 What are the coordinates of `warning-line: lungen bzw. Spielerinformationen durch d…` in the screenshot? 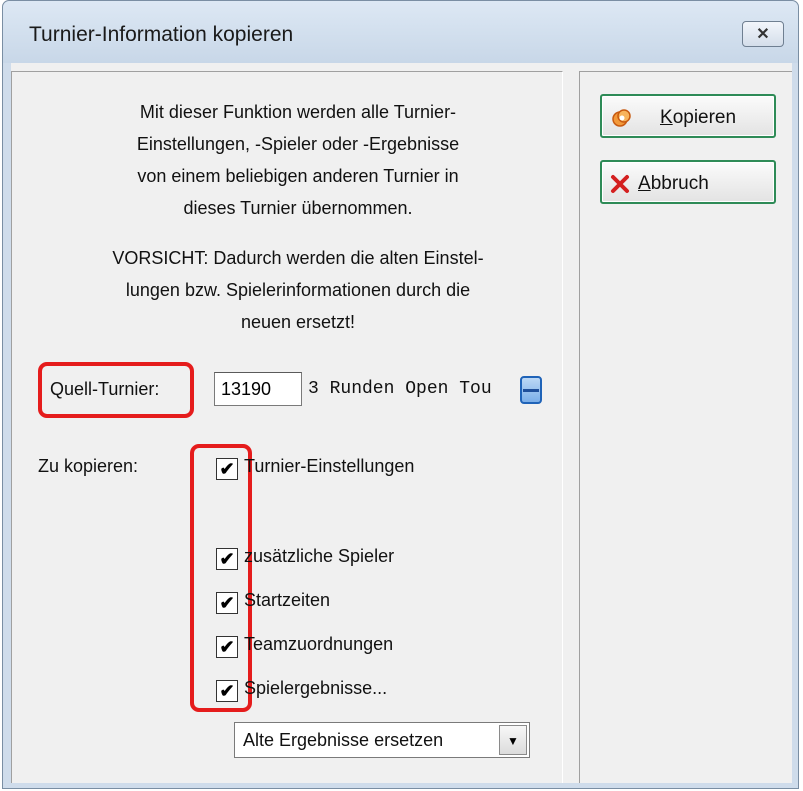 It's located at (298, 290).